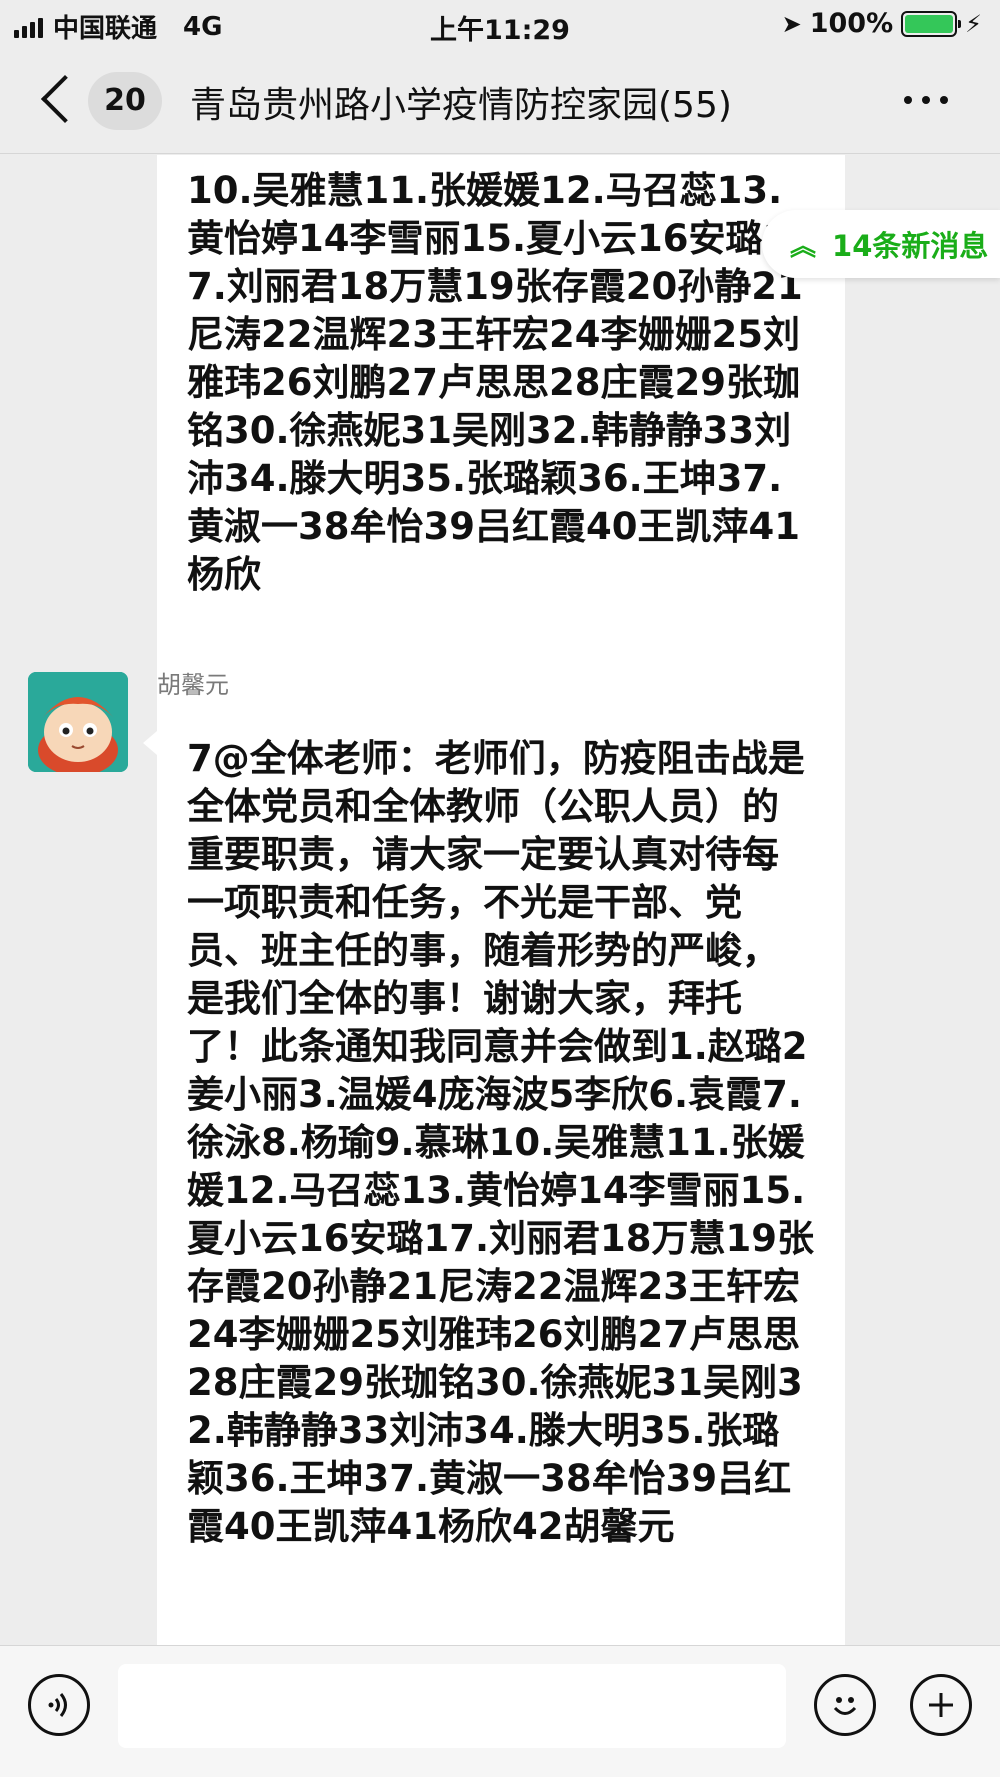 The image size is (1000, 1777). What do you see at coordinates (931, 23) in the screenshot?
I see `battery-icon` at bounding box center [931, 23].